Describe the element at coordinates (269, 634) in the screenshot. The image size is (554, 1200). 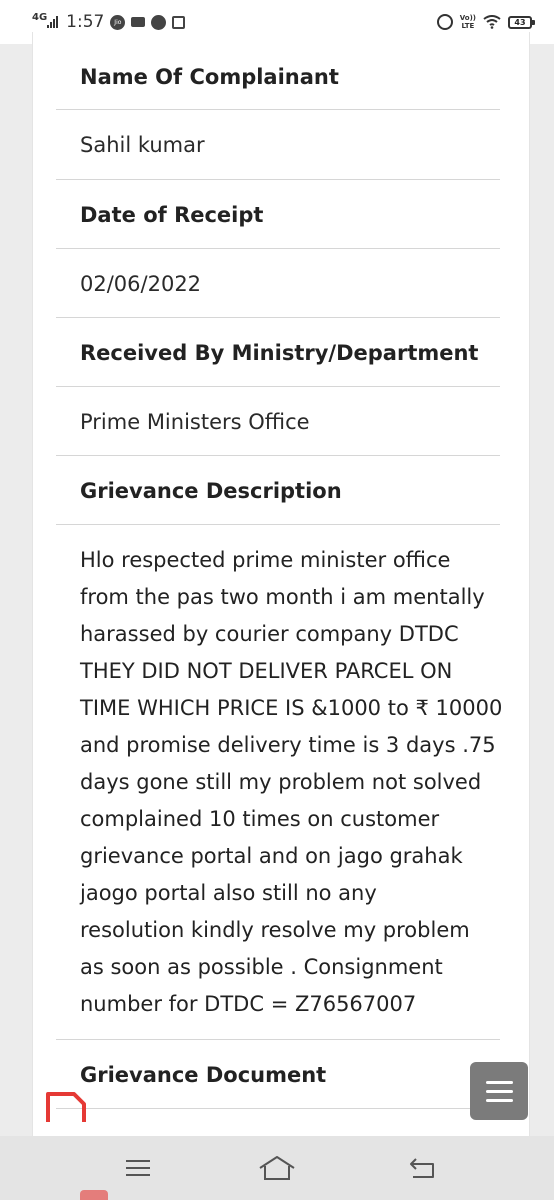
I see `description-line: harassed by courier company DTDC` at that location.